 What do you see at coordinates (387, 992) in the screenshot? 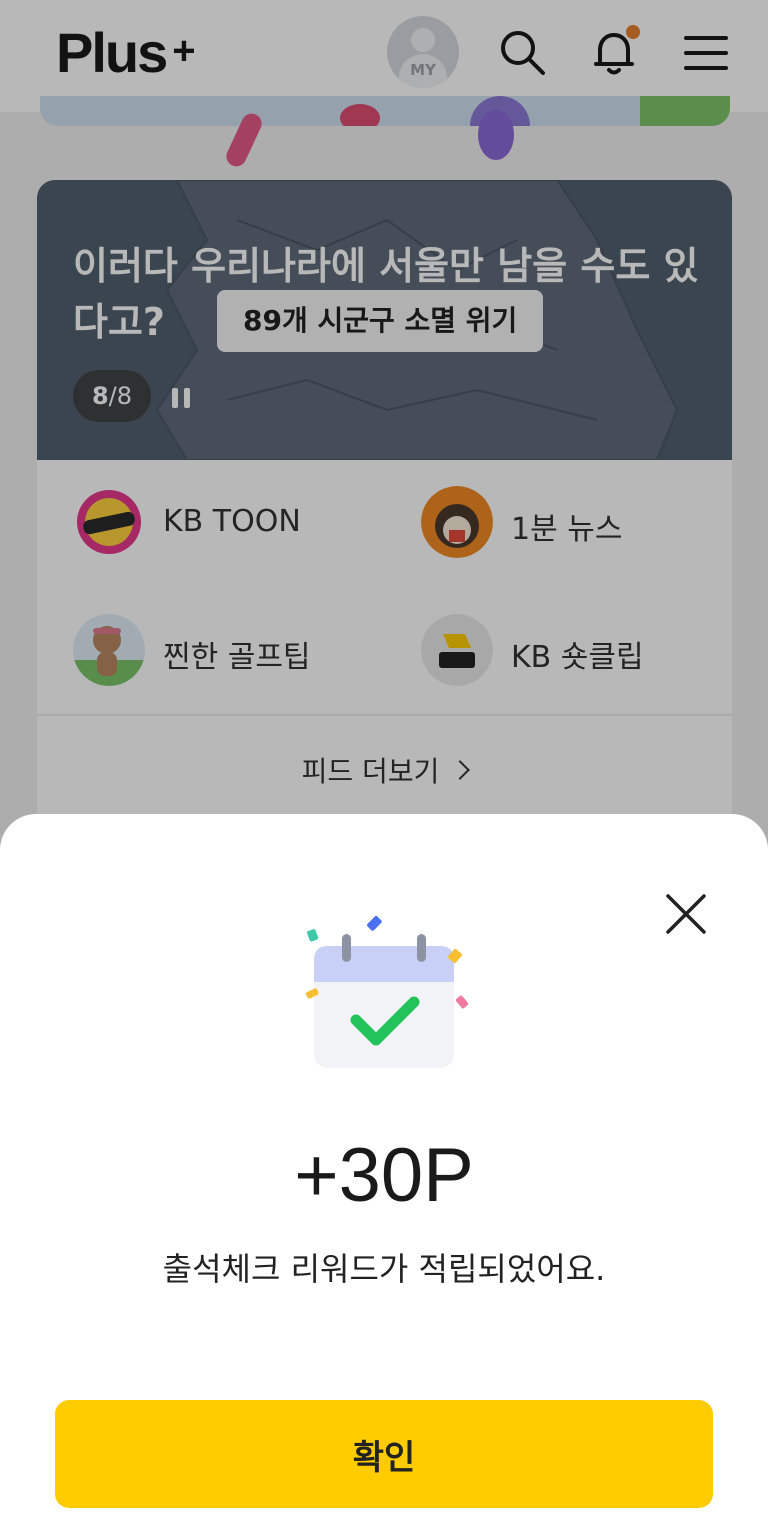
I see `calendar-check-icon` at bounding box center [387, 992].